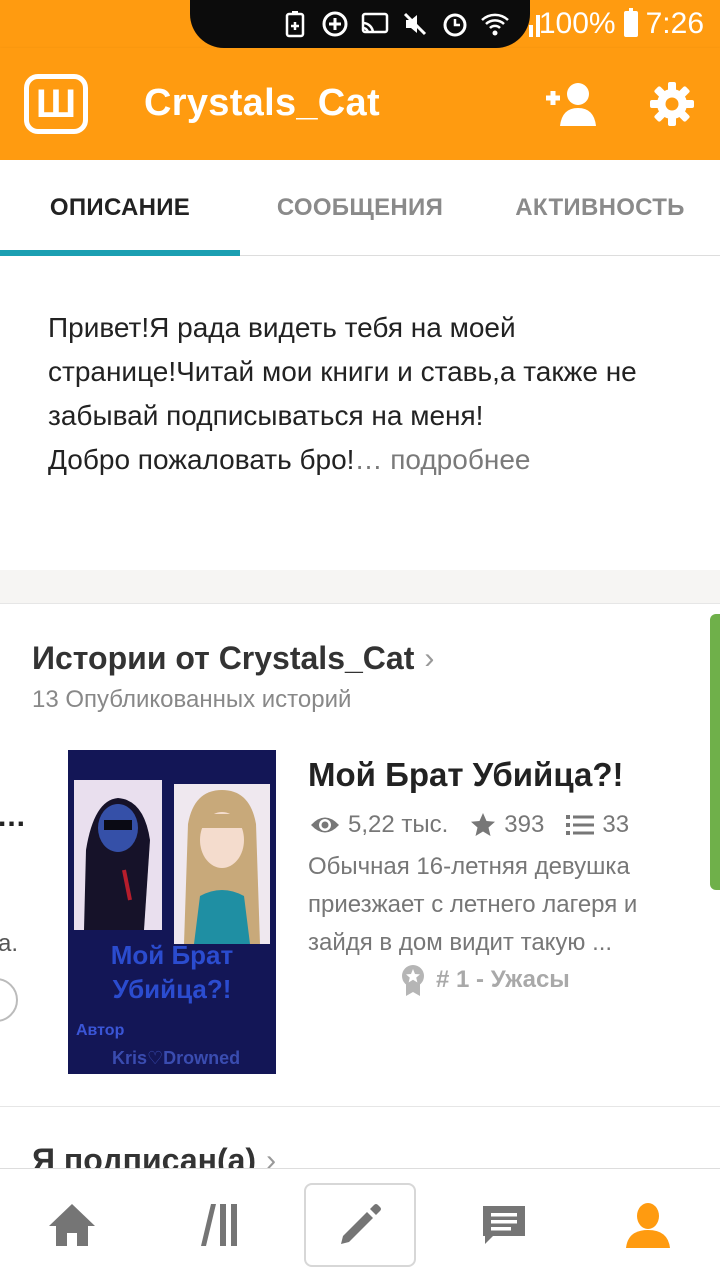 The width and height of the screenshot is (720, 1280). I want to click on profile-tabs: ОПИСАНИЕ СООБЩЕНИЯ АКТИВНОСТЬ, so click(360, 208).